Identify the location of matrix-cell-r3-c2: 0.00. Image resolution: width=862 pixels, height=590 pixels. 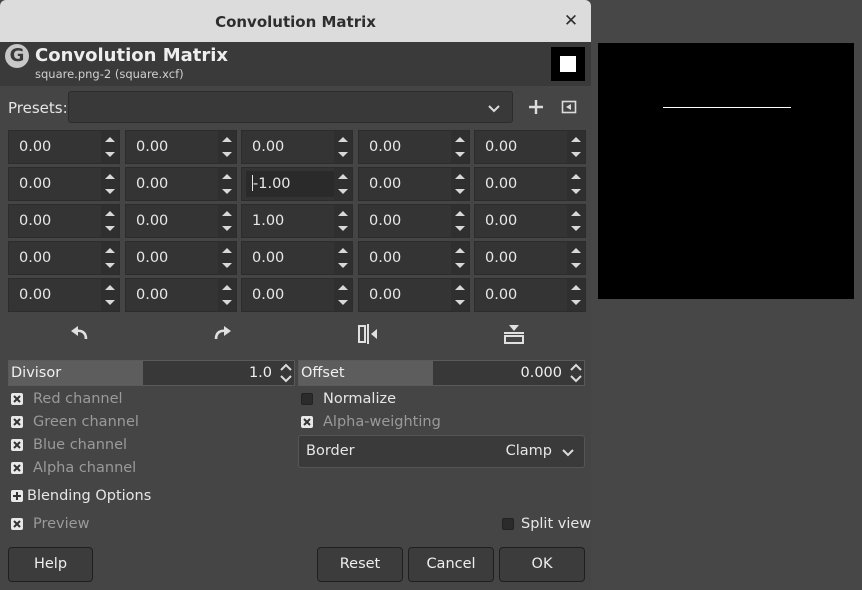
(181, 221).